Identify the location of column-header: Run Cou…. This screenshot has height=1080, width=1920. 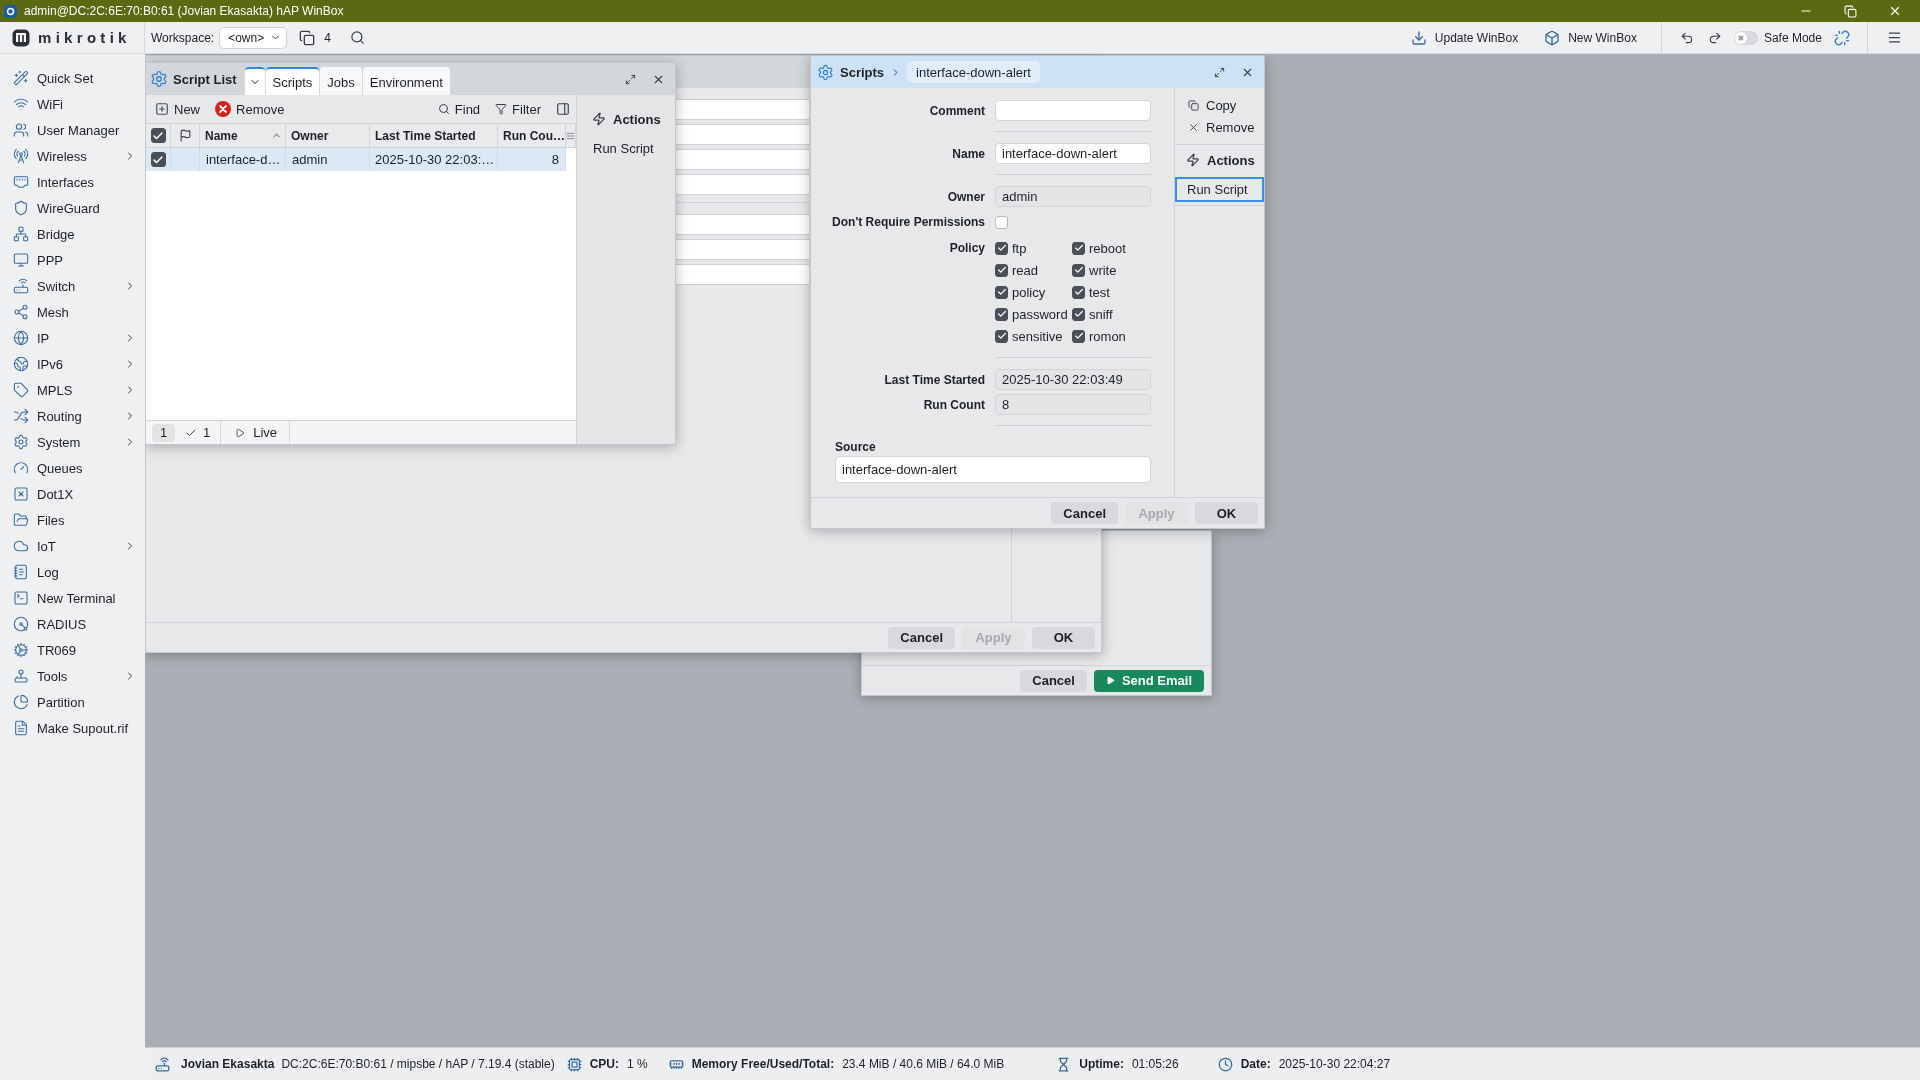
(532, 135).